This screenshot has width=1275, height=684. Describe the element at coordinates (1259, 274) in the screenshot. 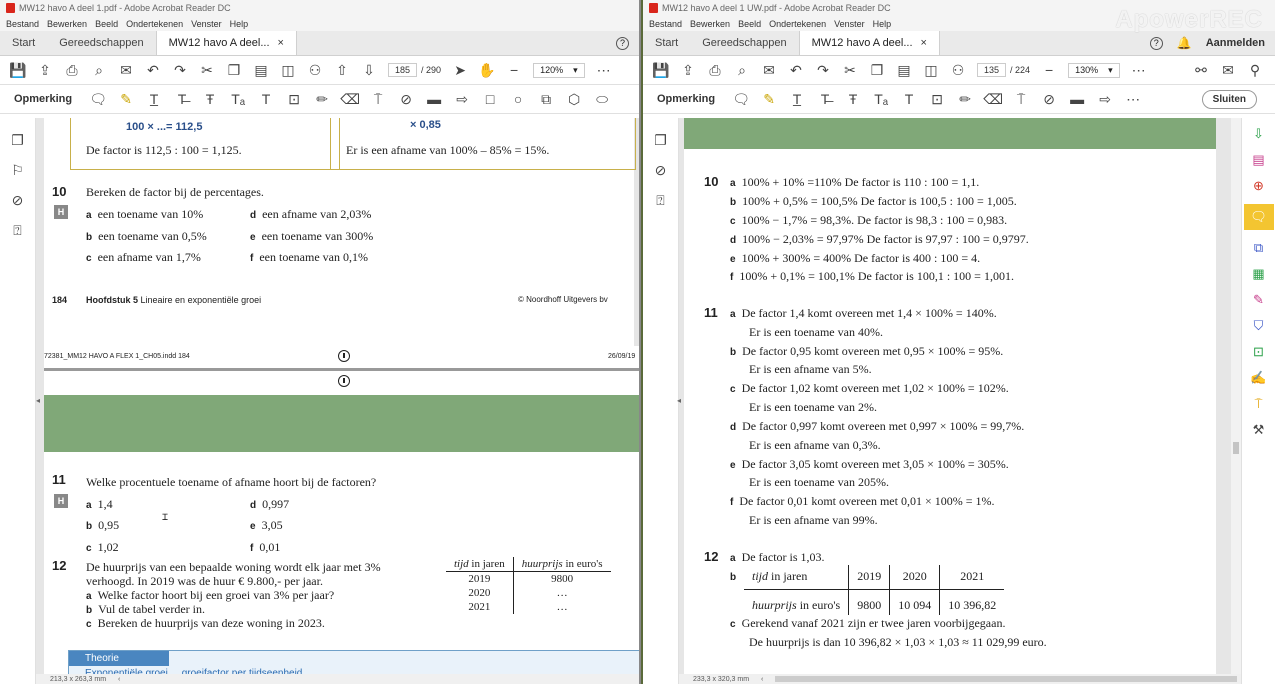

I see `export-excel-icon: ▦` at that location.